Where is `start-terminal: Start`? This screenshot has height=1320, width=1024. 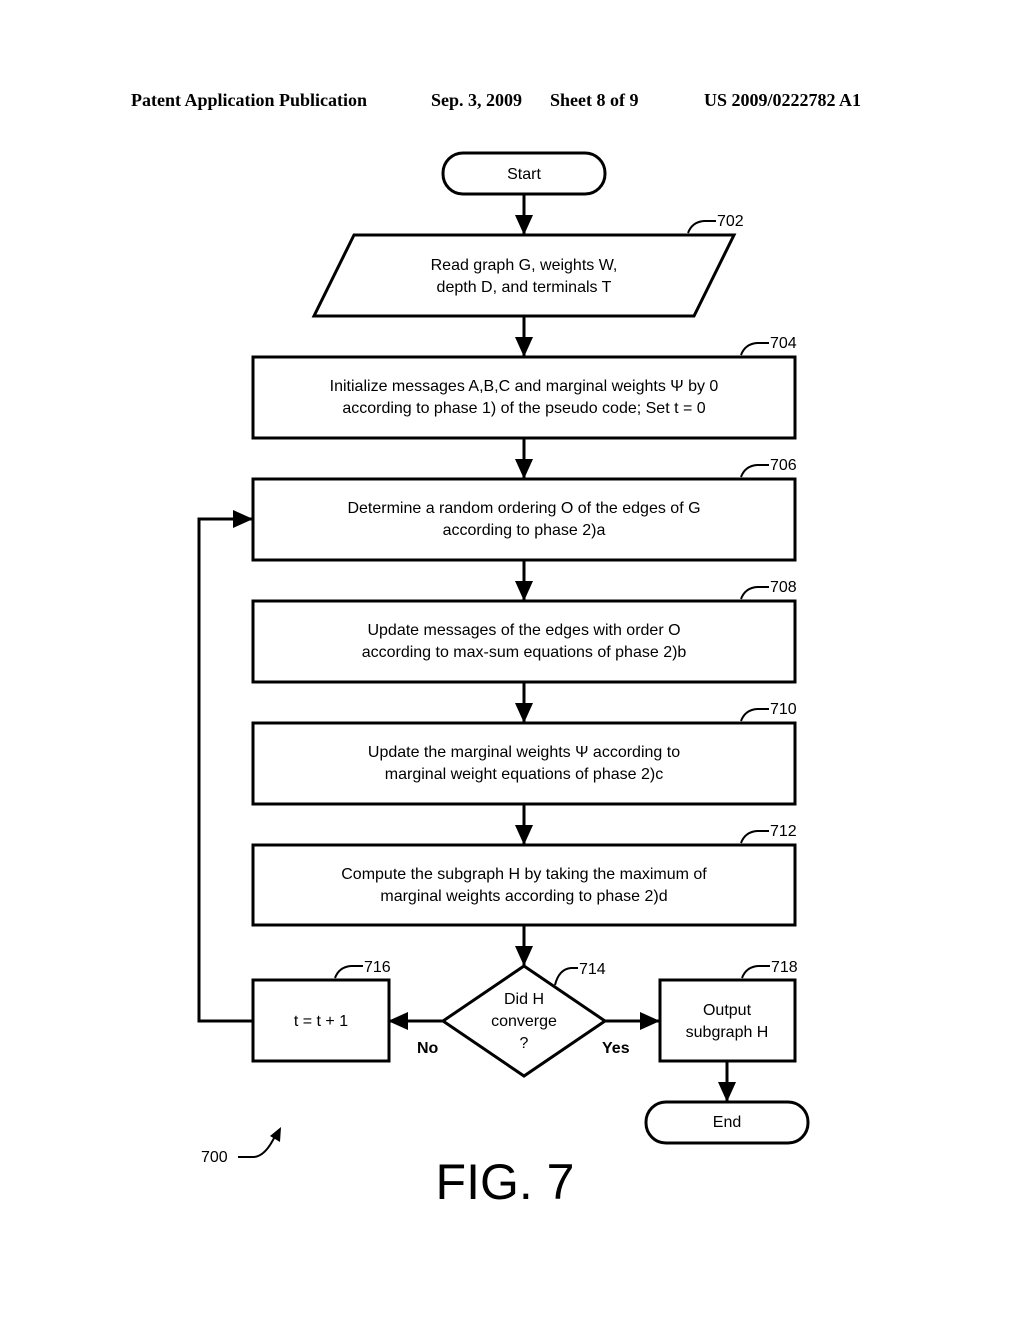 start-terminal: Start is located at coordinates (524, 173).